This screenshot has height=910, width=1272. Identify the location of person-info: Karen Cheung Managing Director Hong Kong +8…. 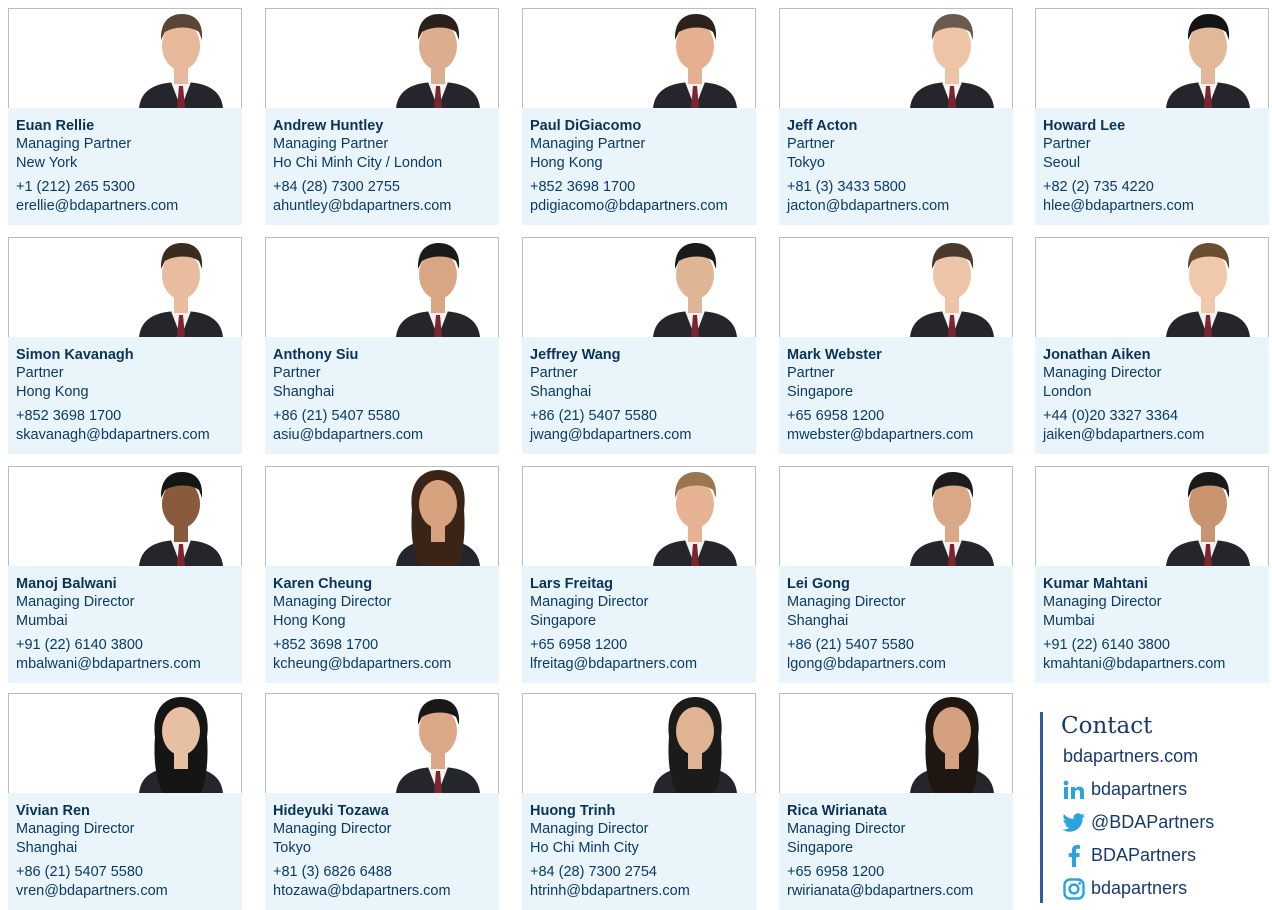
(382, 624).